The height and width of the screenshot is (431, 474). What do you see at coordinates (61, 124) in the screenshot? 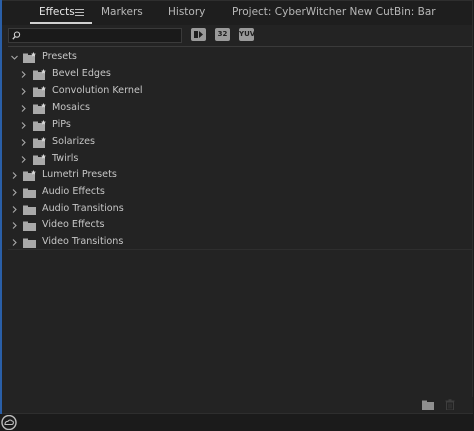
I see `tree-item-label: PiPs` at bounding box center [61, 124].